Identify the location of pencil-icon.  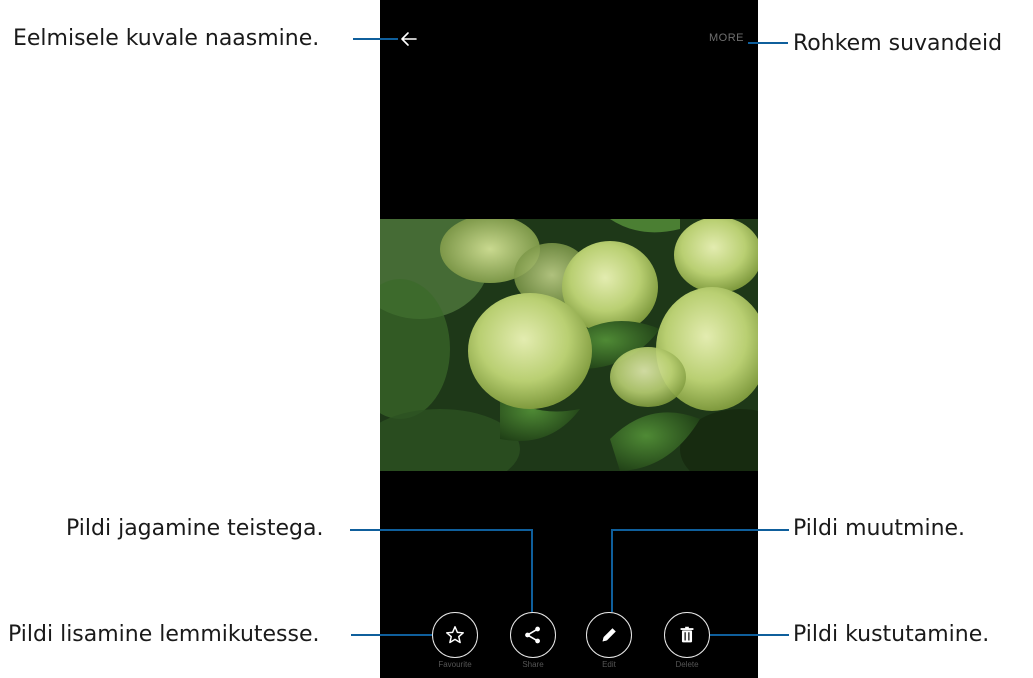
(609, 635).